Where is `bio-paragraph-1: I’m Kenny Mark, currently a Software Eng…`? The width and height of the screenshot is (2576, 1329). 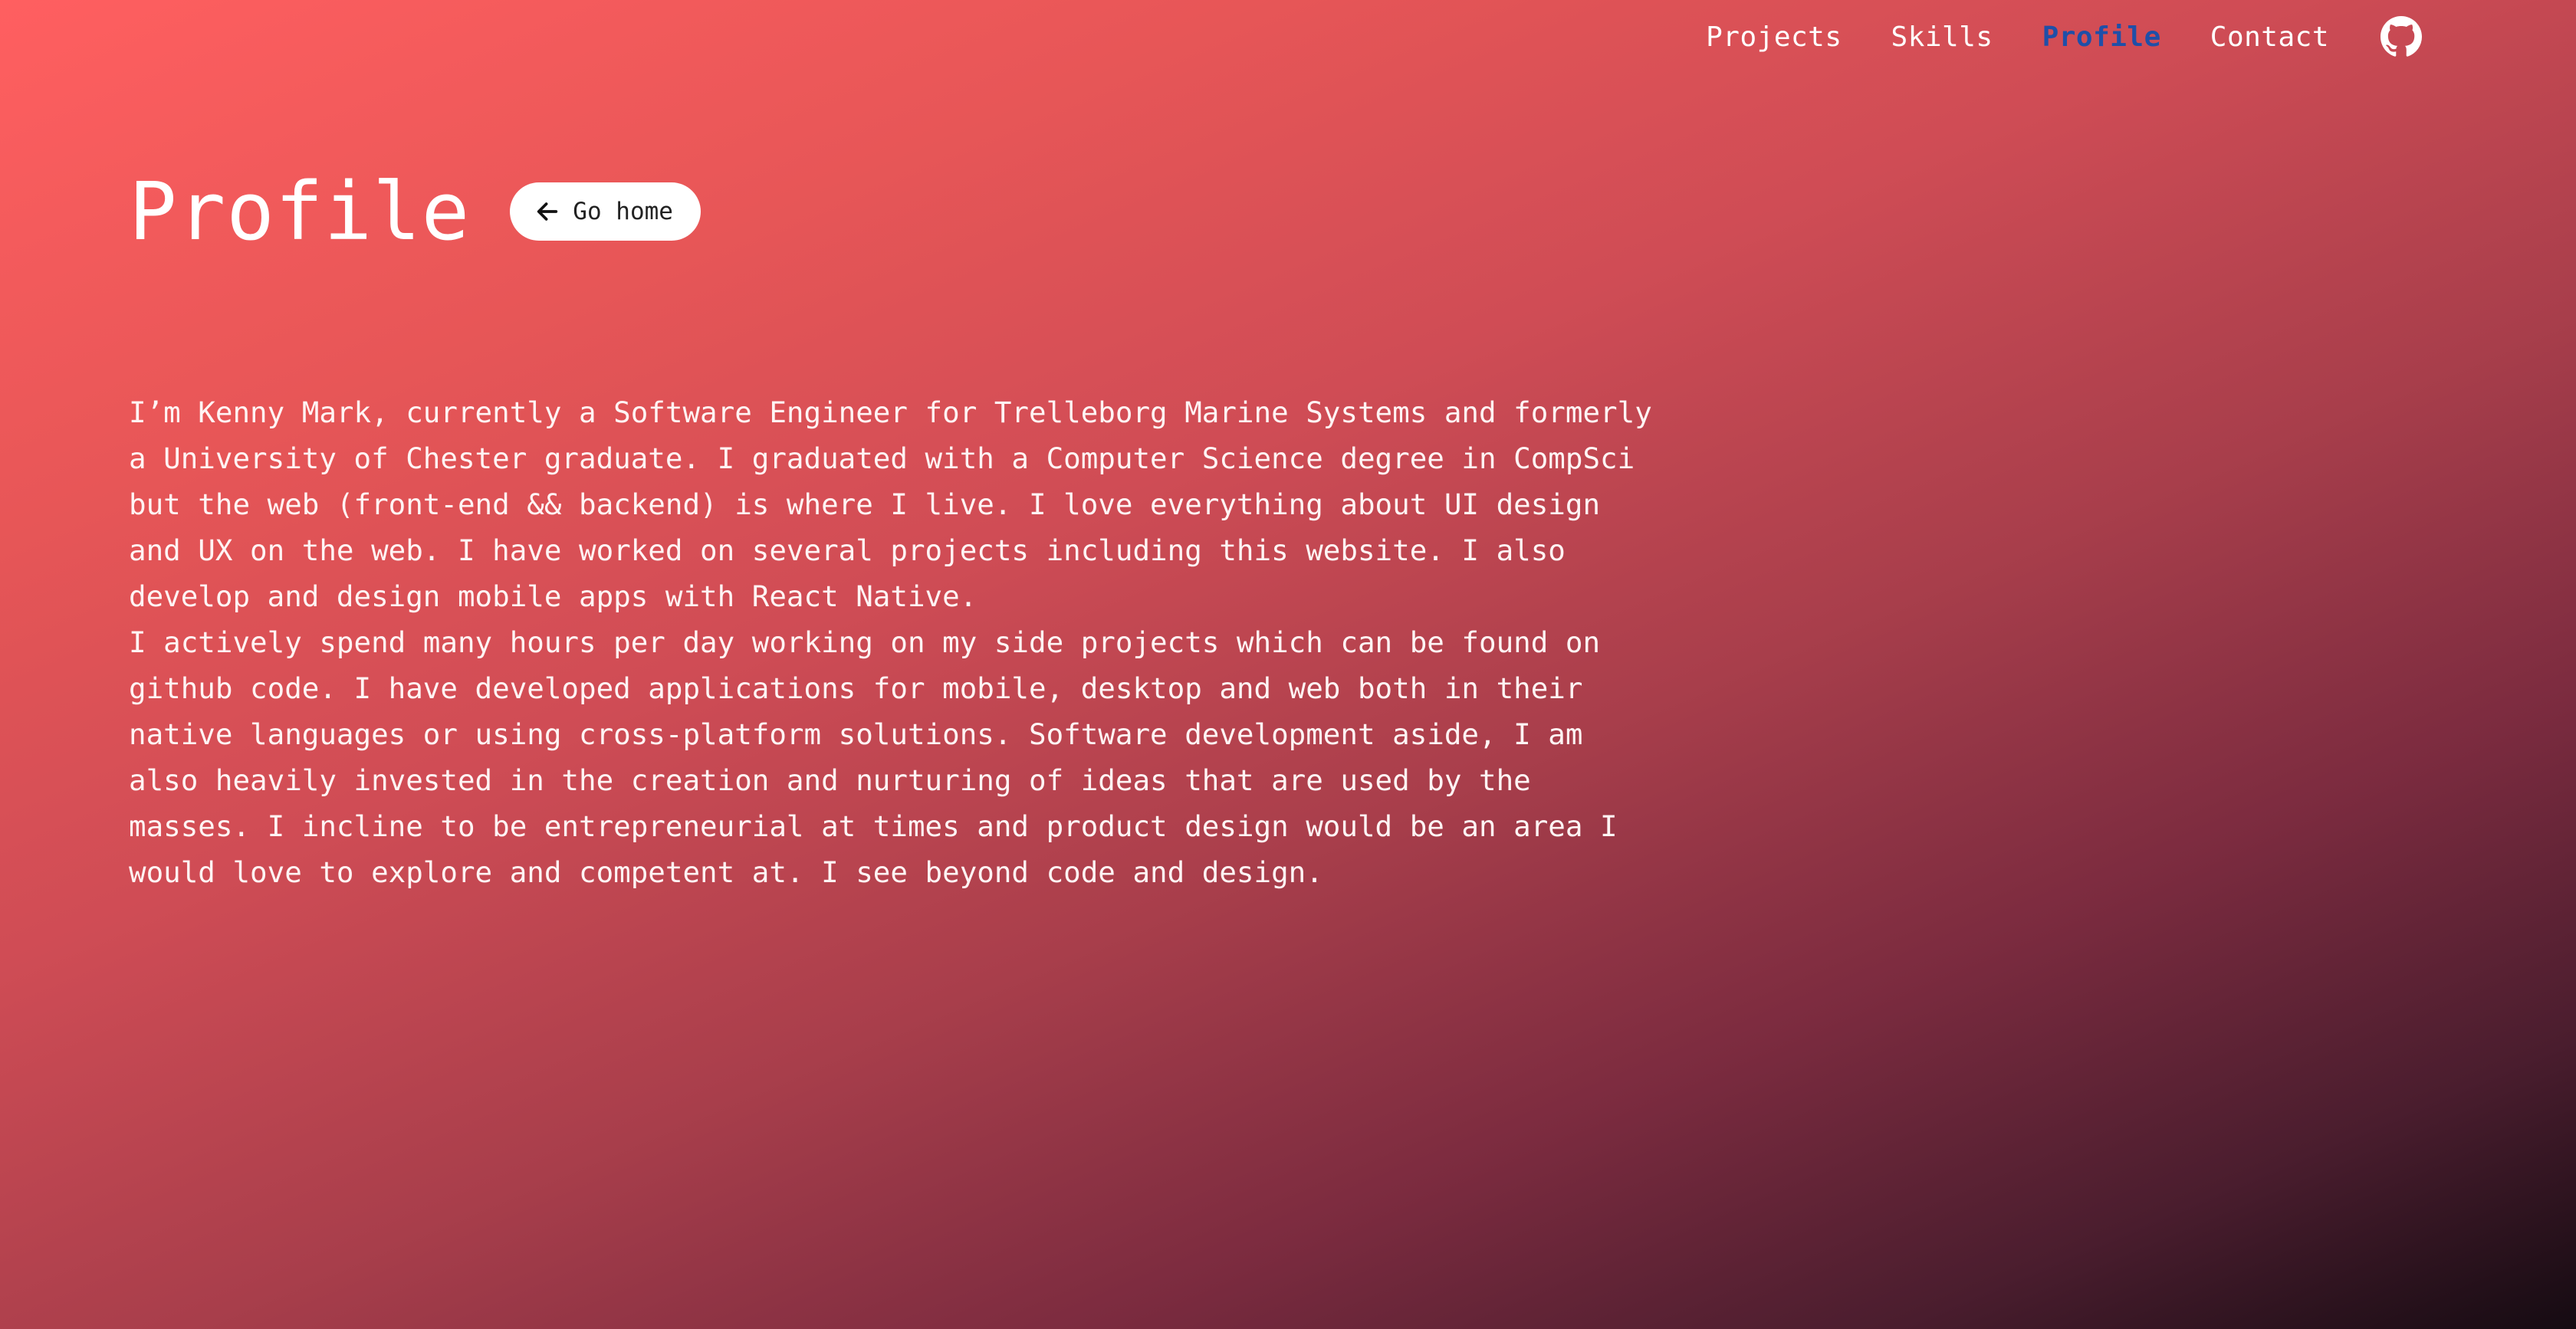 bio-paragraph-1: I’m Kenny Mark, currently a Software Eng… is located at coordinates (890, 504).